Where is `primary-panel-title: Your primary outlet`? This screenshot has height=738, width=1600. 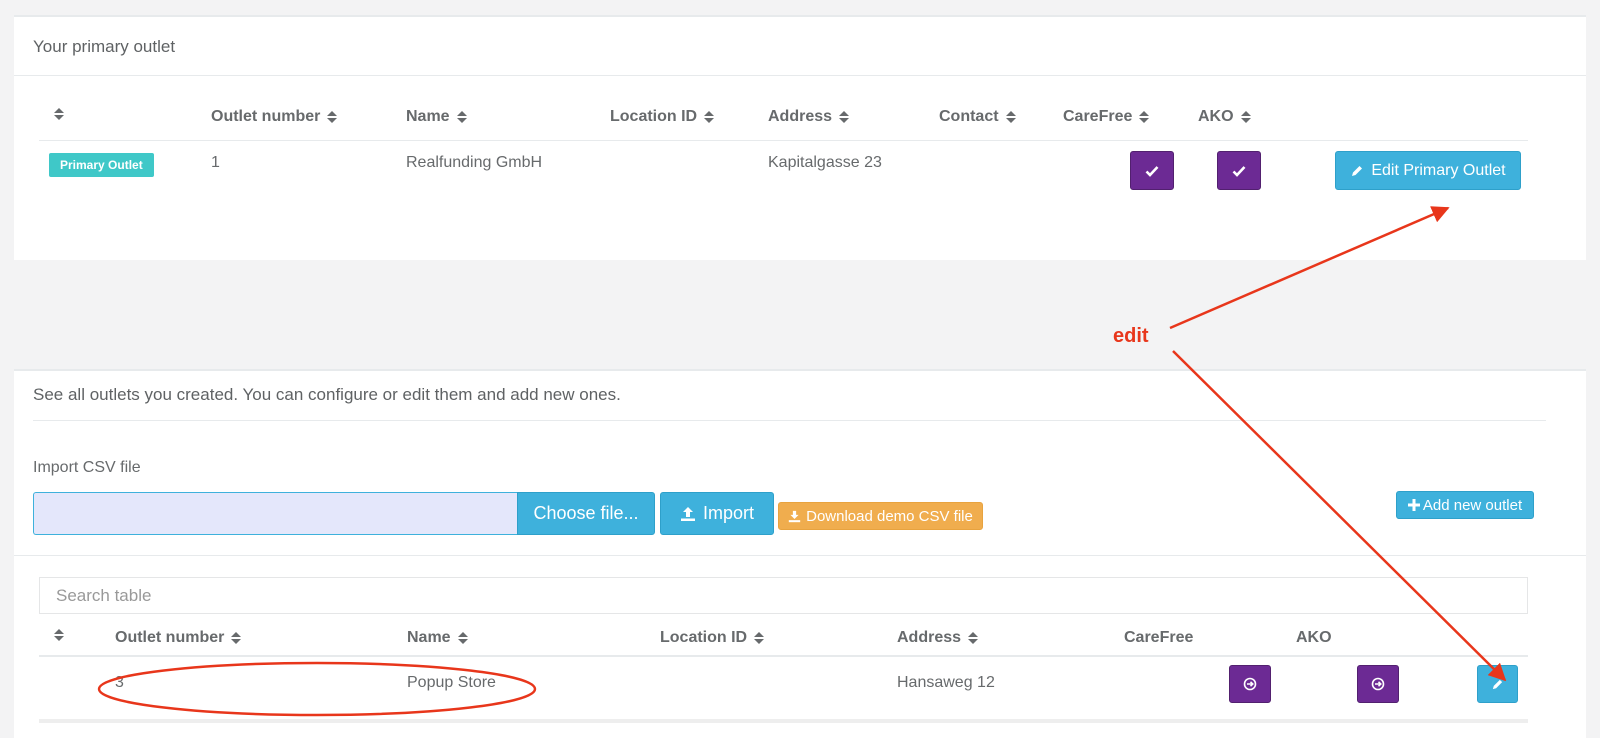 primary-panel-title: Your primary outlet is located at coordinates (104, 46).